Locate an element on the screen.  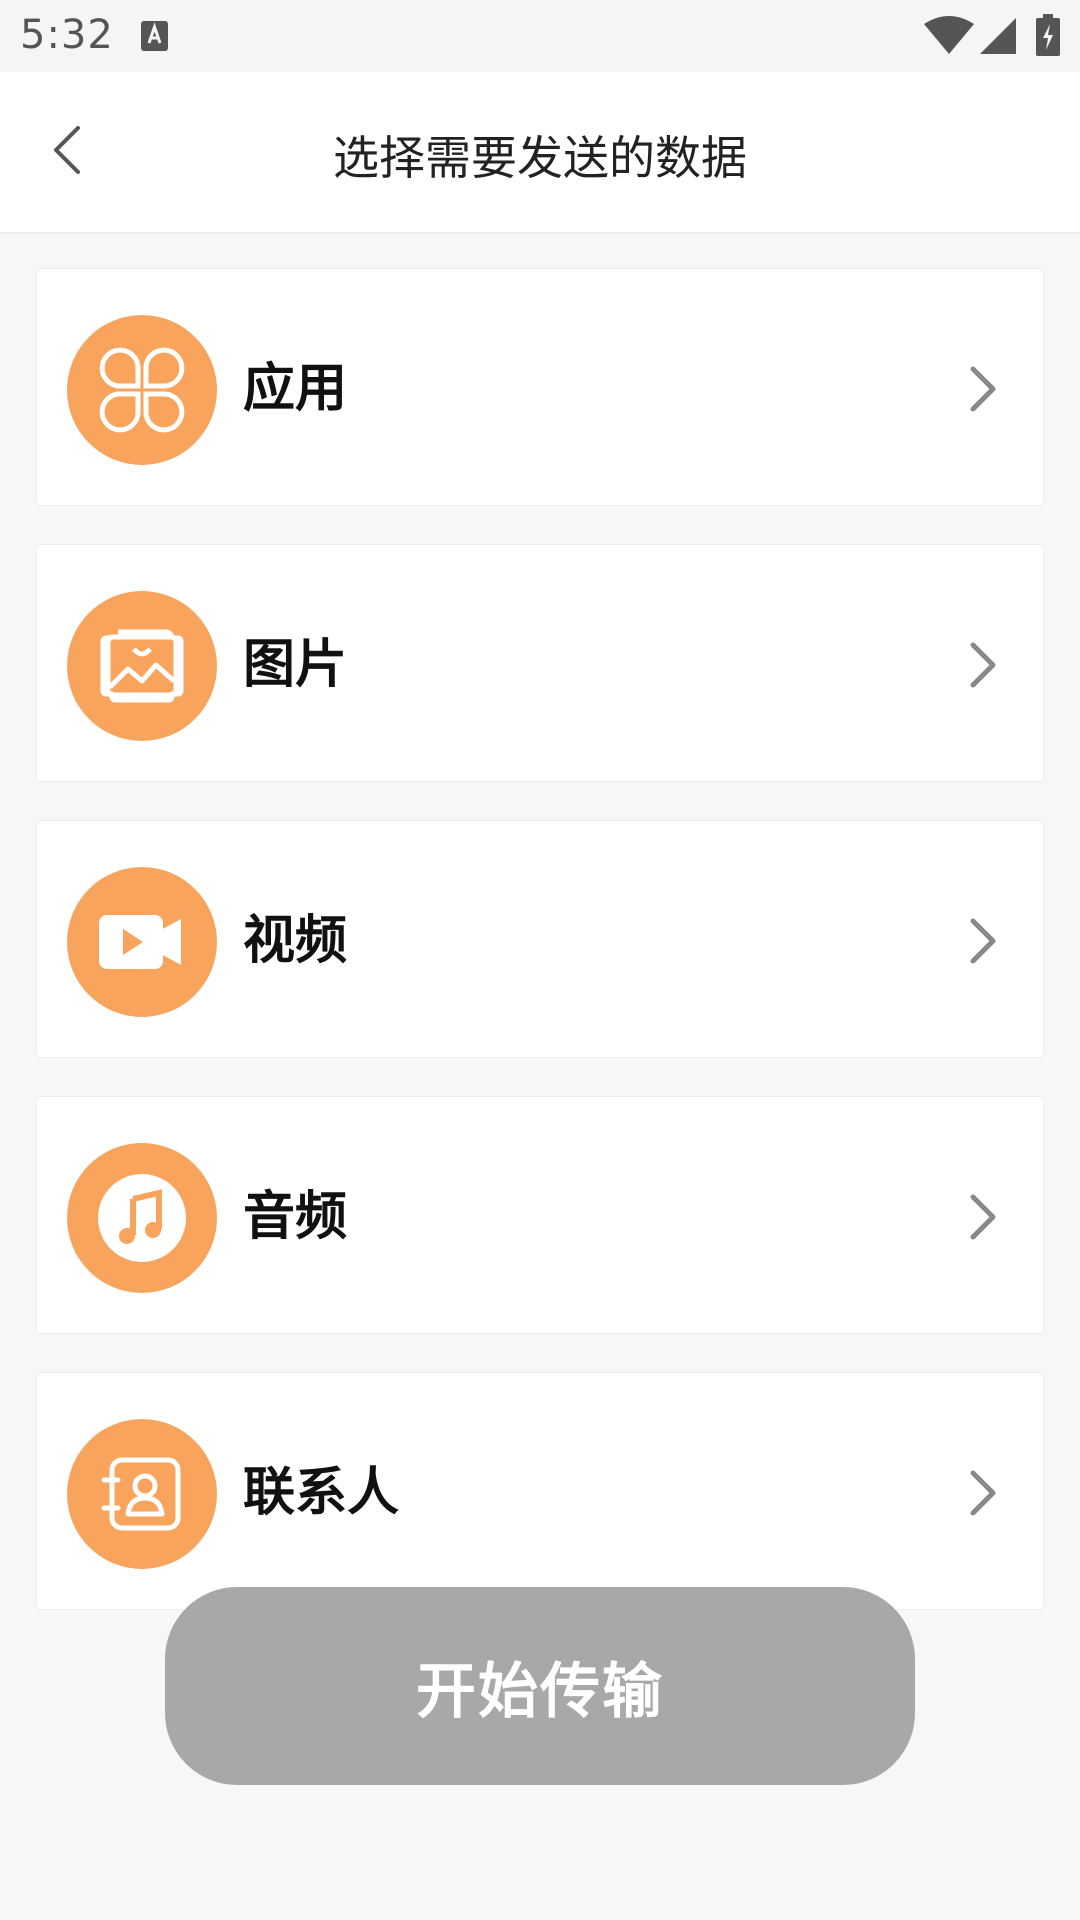
list-item-label: 图片 is located at coordinates (295, 665).